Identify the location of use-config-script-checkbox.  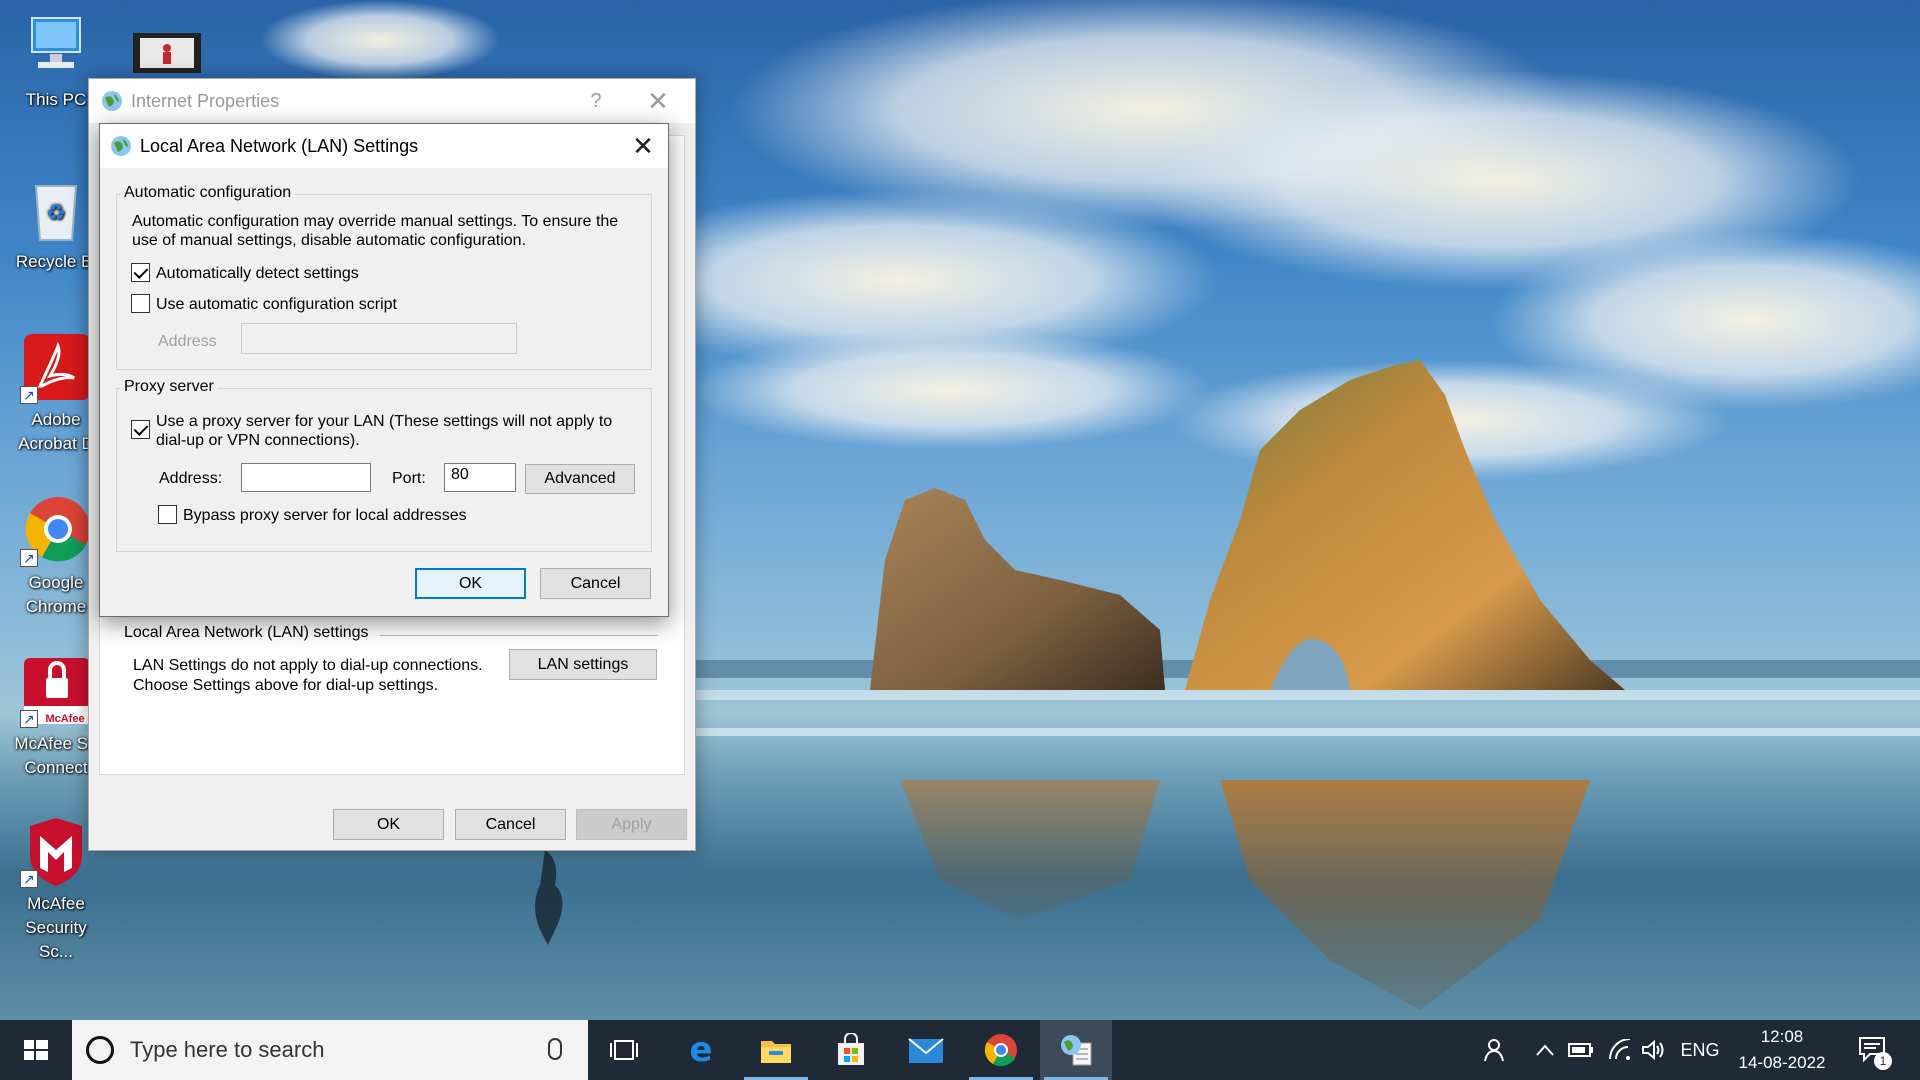
(140, 303).